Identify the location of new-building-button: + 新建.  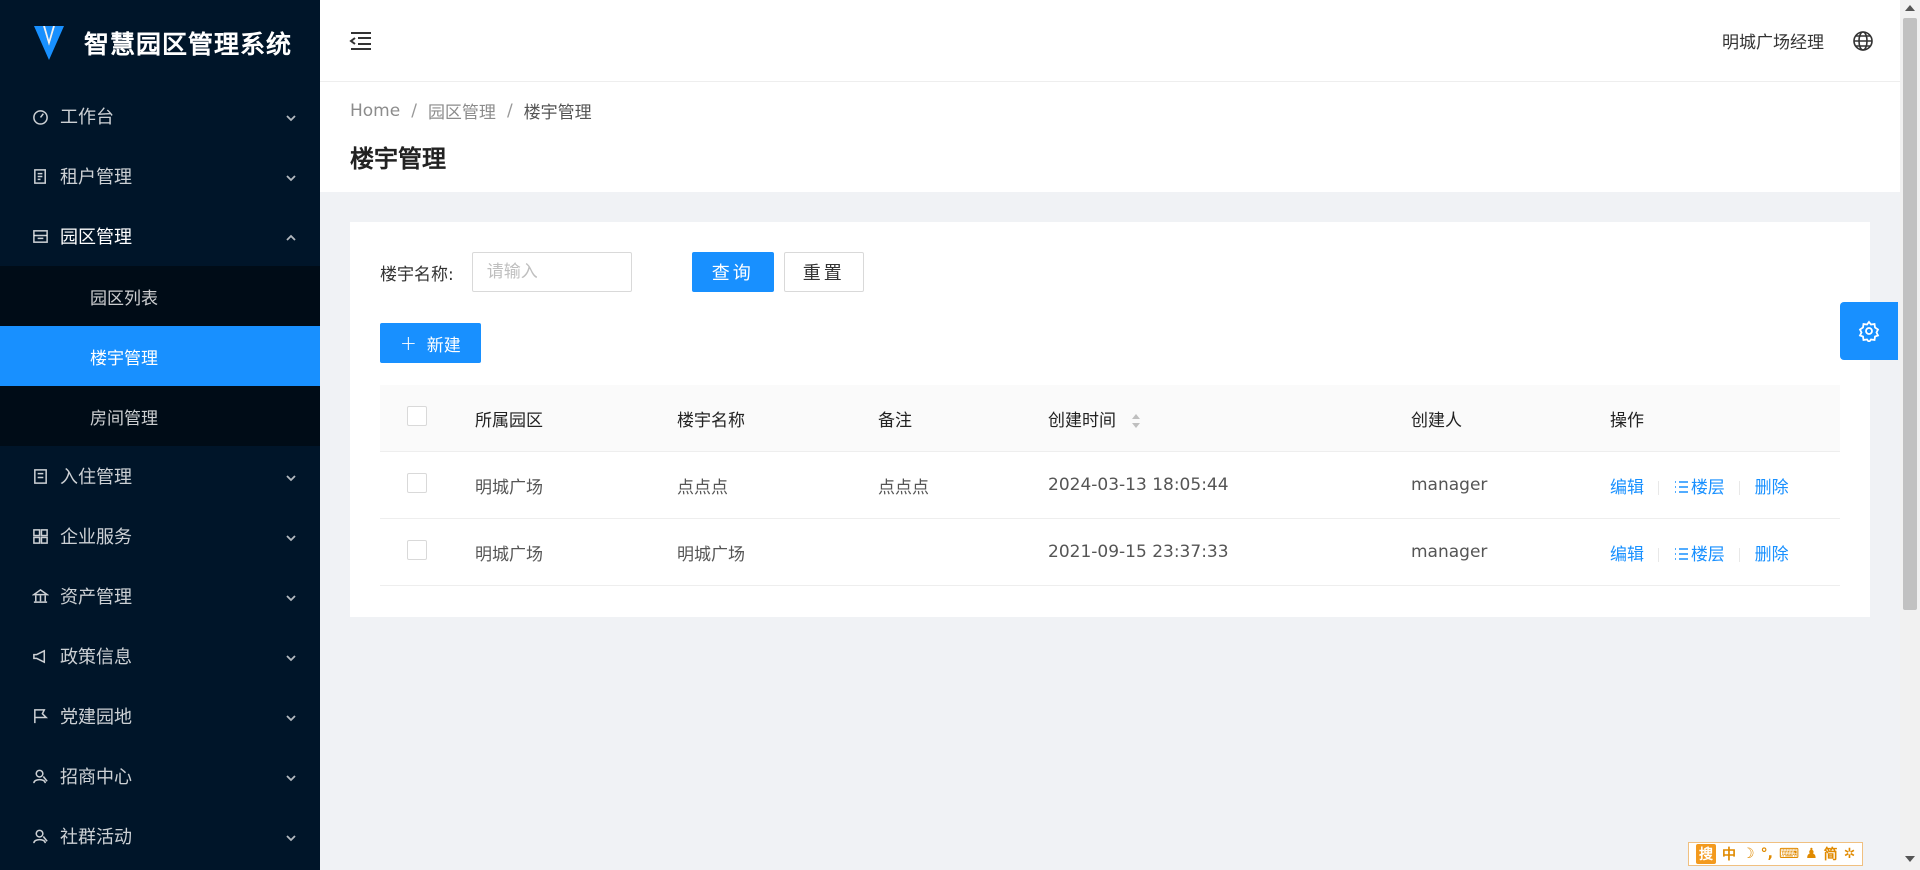
(430, 343).